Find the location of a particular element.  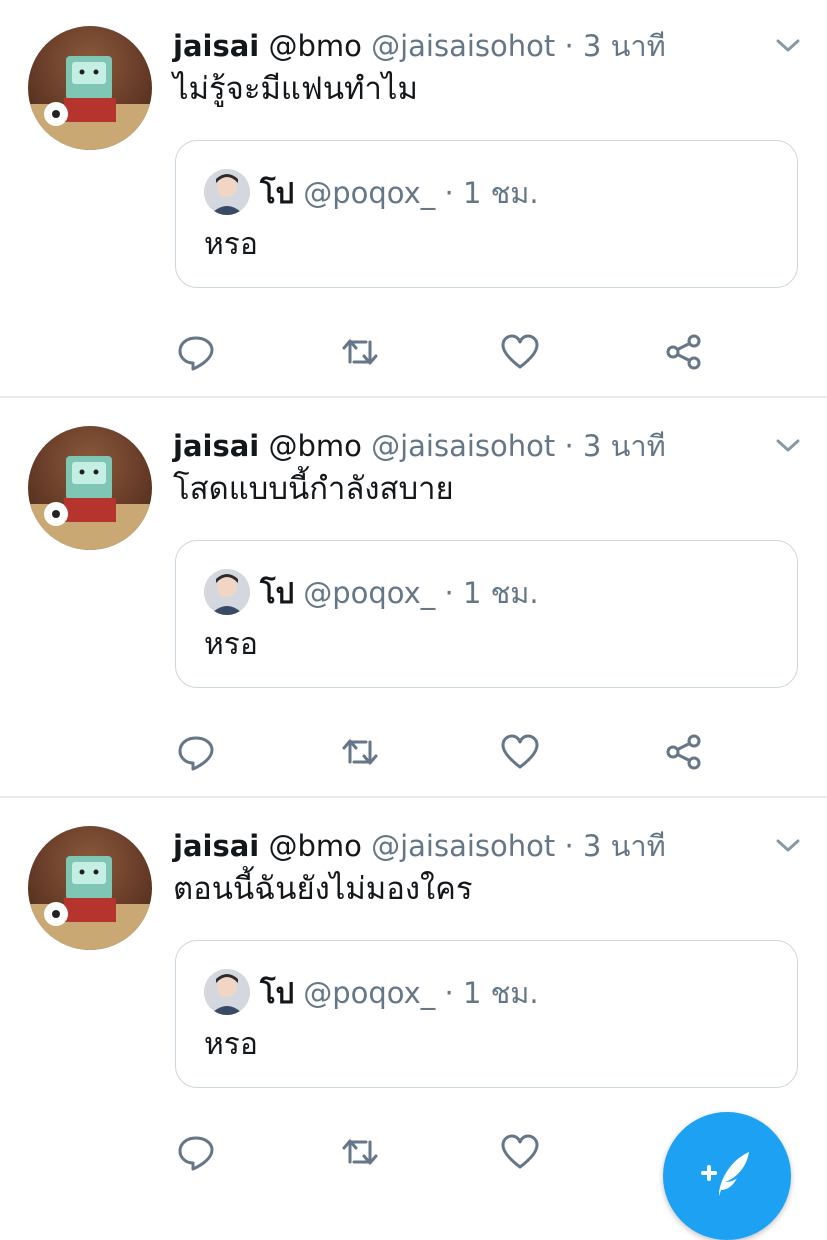

tweet-text: โสดแบบนี้กำลังสบาย is located at coordinates (313, 489).